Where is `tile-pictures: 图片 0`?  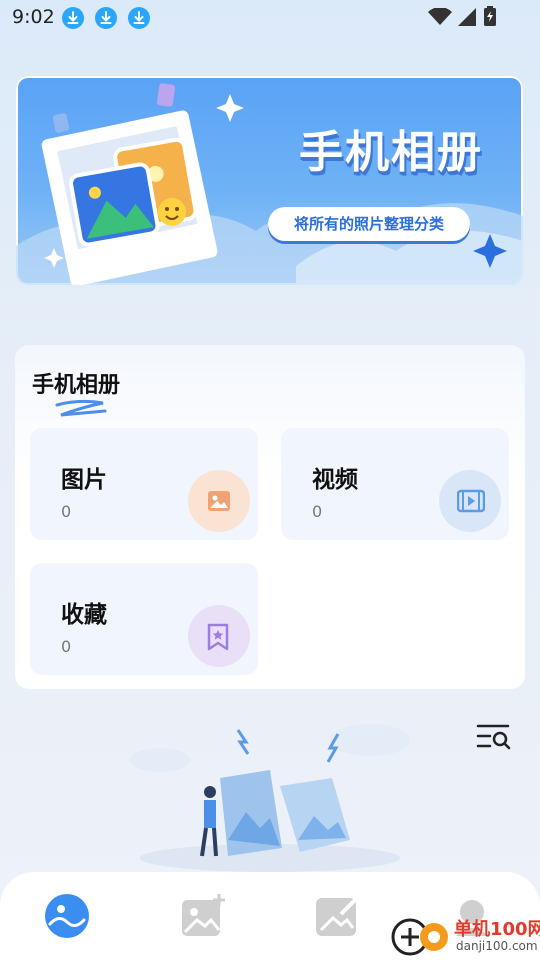 tile-pictures: 图片 0 is located at coordinates (144, 484).